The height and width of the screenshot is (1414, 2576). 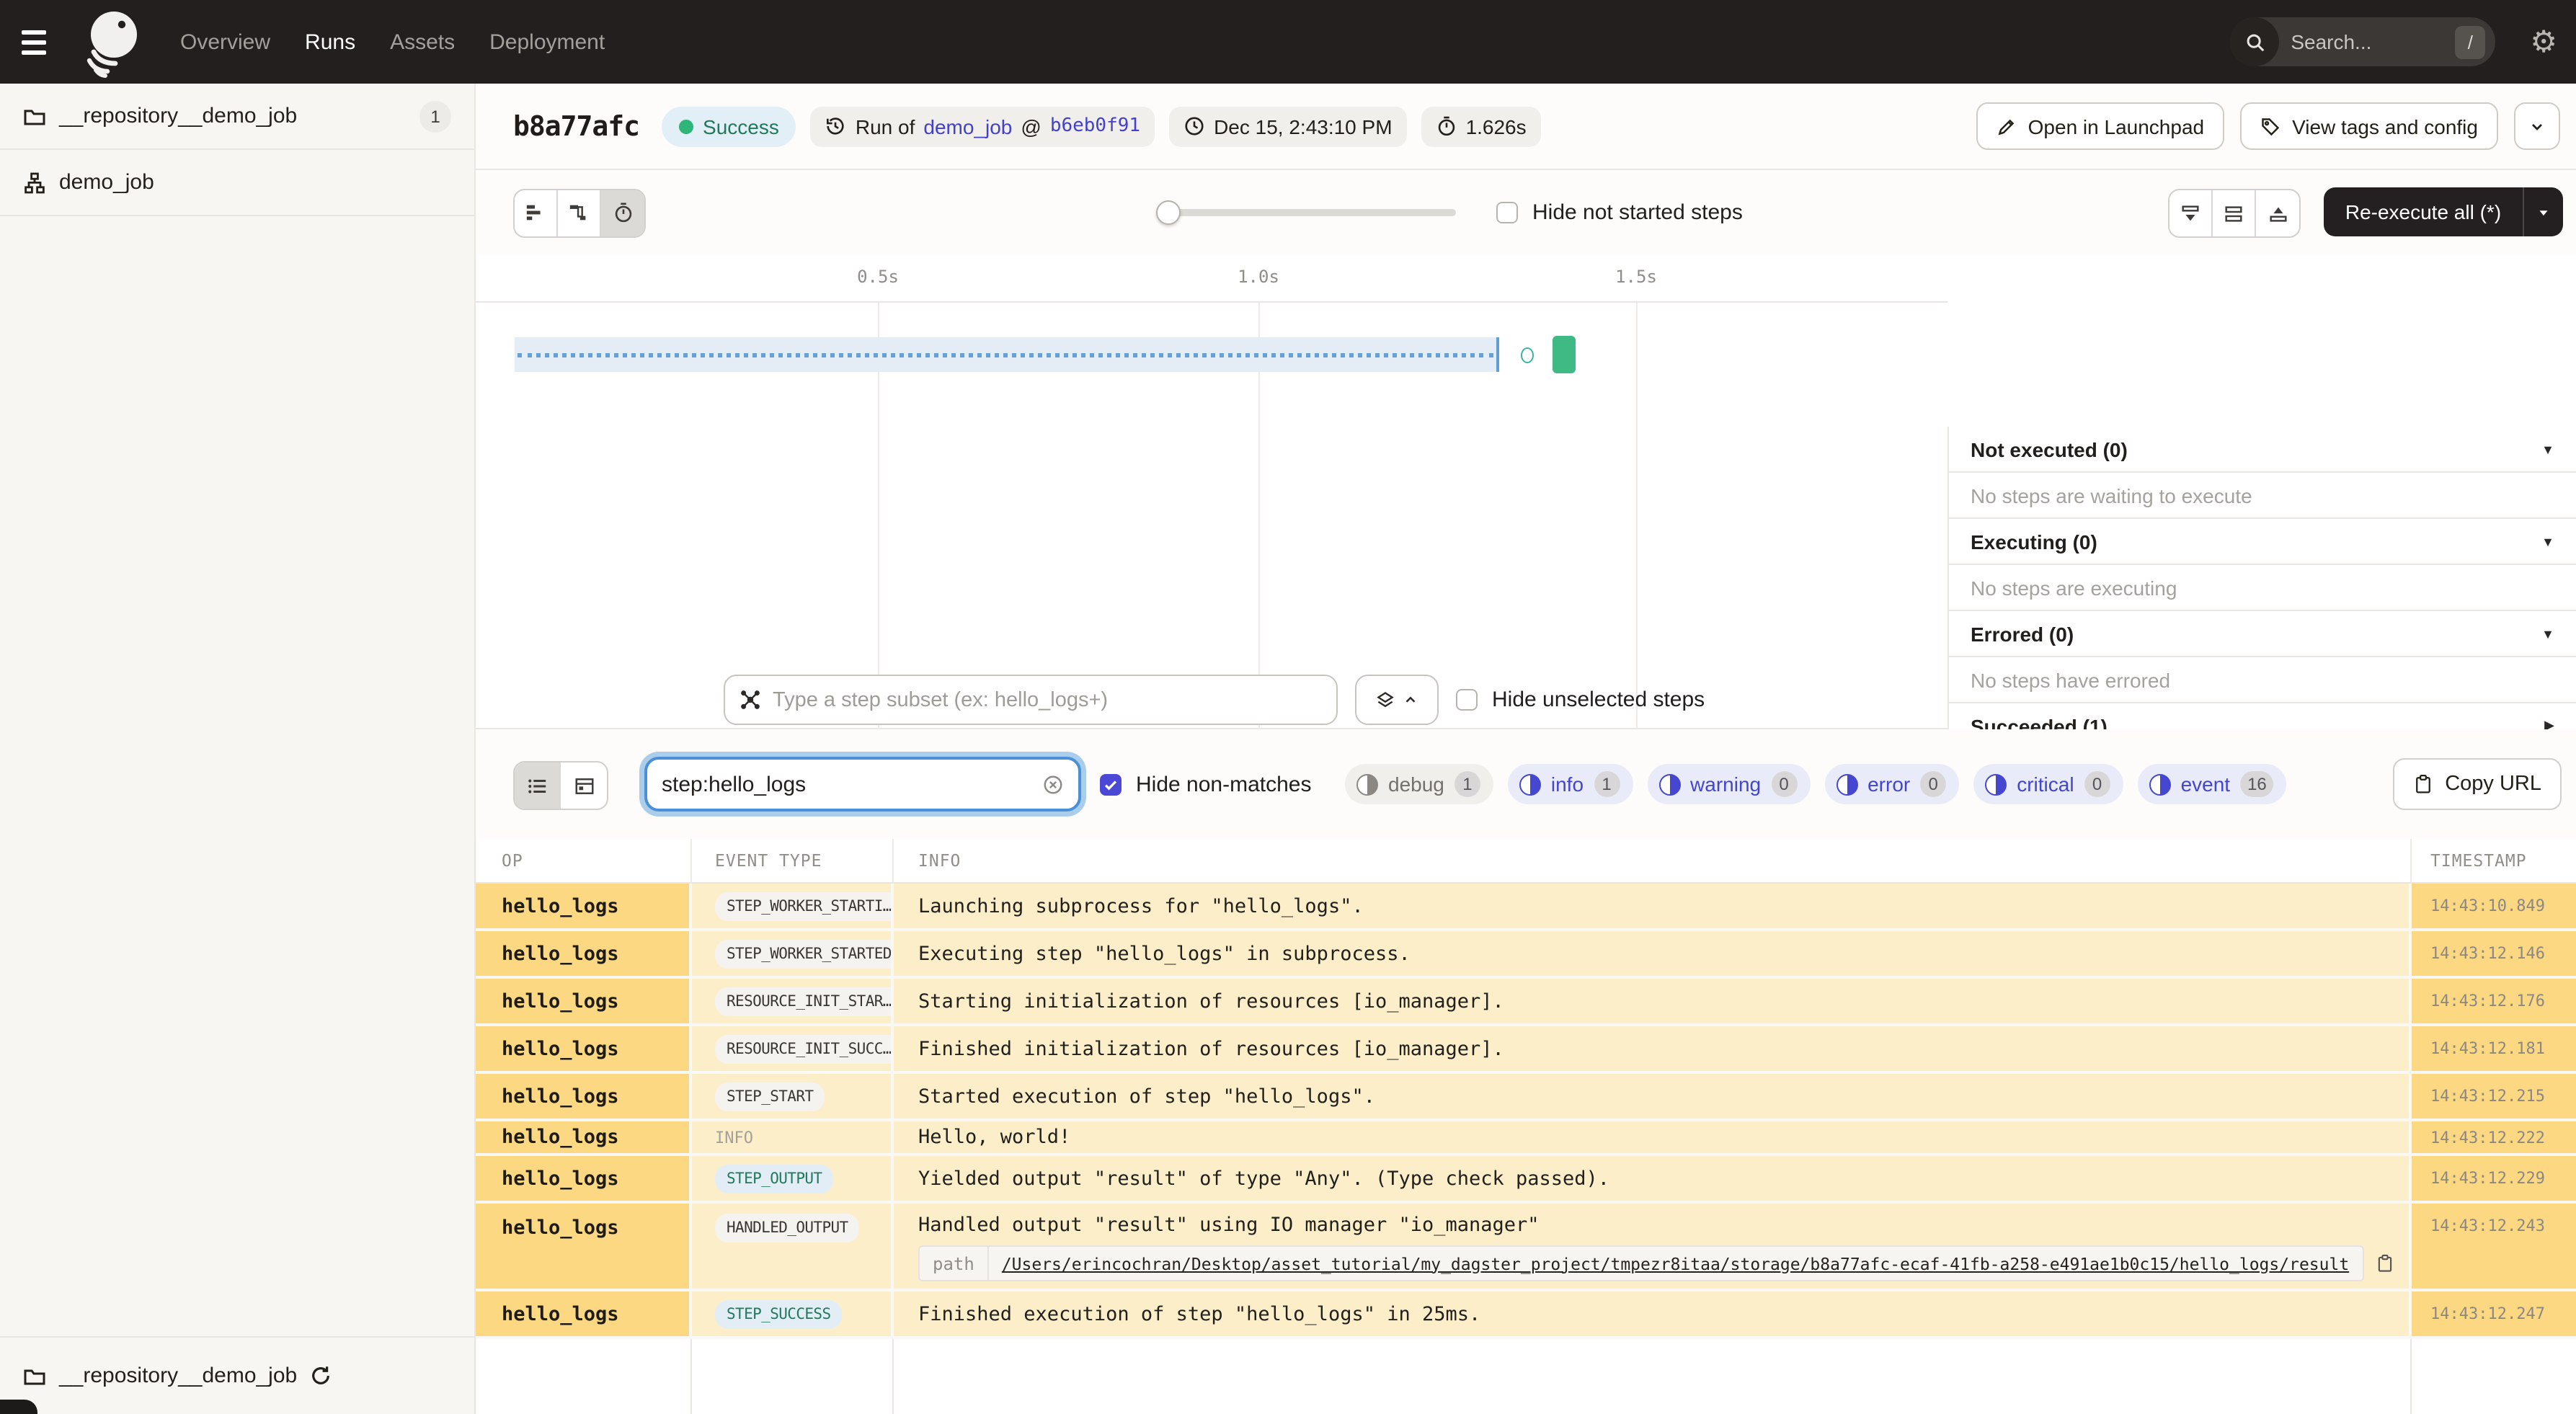 What do you see at coordinates (2384, 1263) in the screenshot?
I see `copy-path-icon` at bounding box center [2384, 1263].